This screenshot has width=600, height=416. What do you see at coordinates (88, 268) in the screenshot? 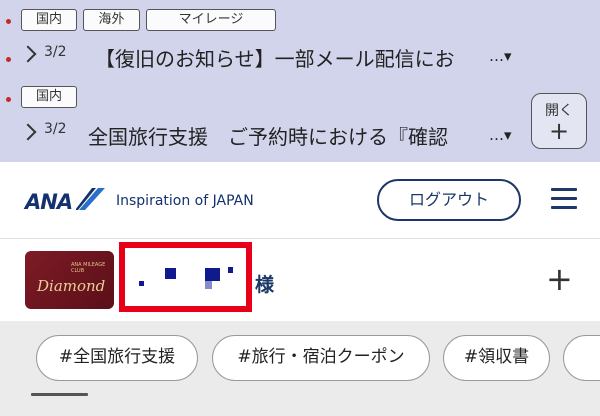
I see `card-brand-text: ANA MILEAGE CLUB` at bounding box center [88, 268].